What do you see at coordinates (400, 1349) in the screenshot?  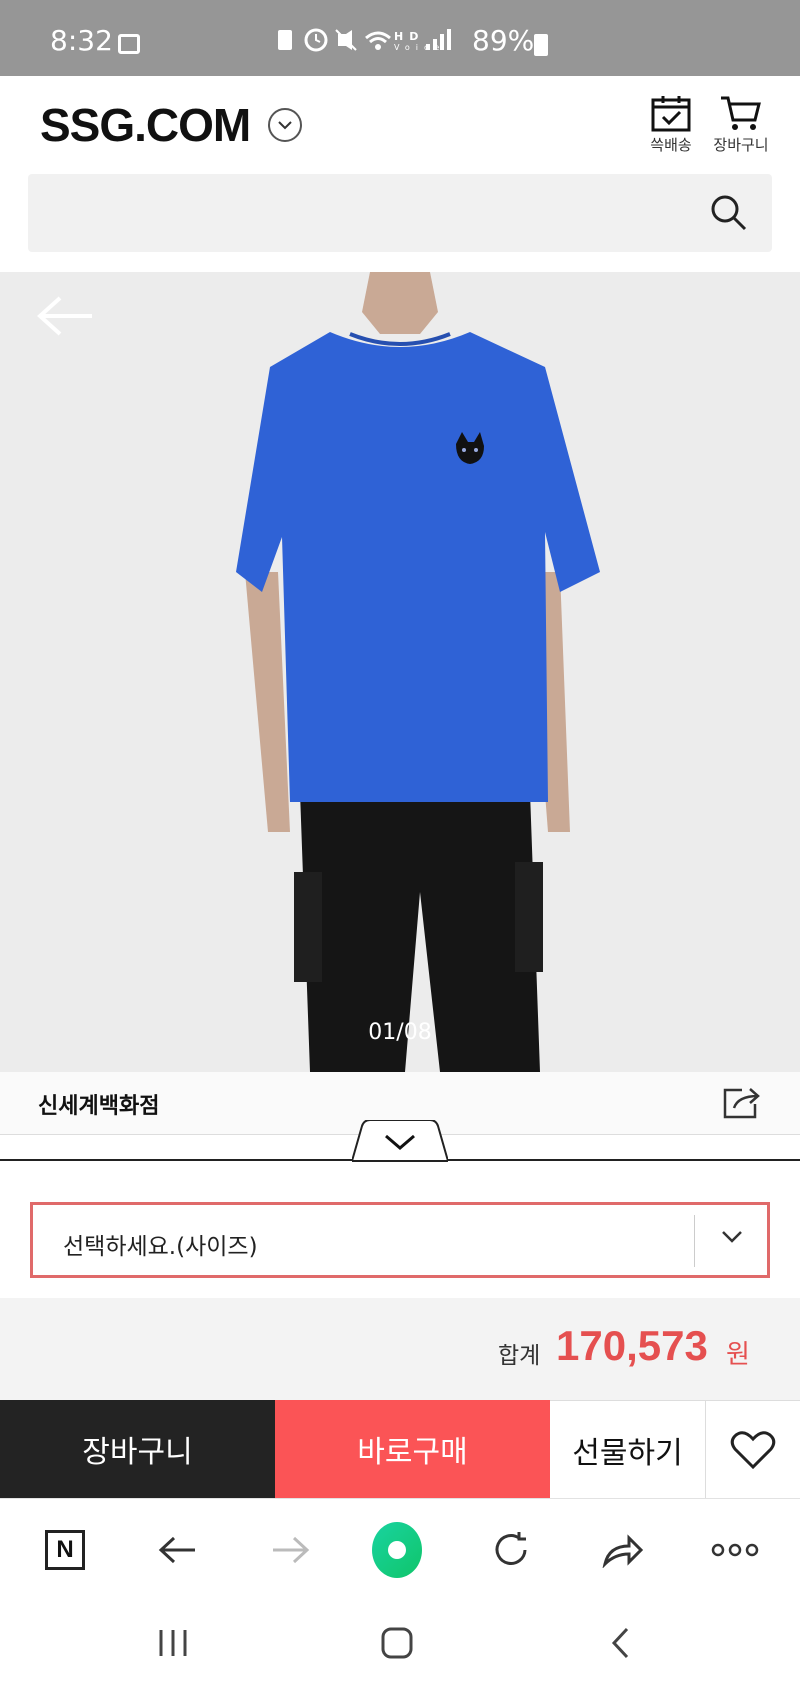 I see `total-area: 합계 170,573 원` at bounding box center [400, 1349].